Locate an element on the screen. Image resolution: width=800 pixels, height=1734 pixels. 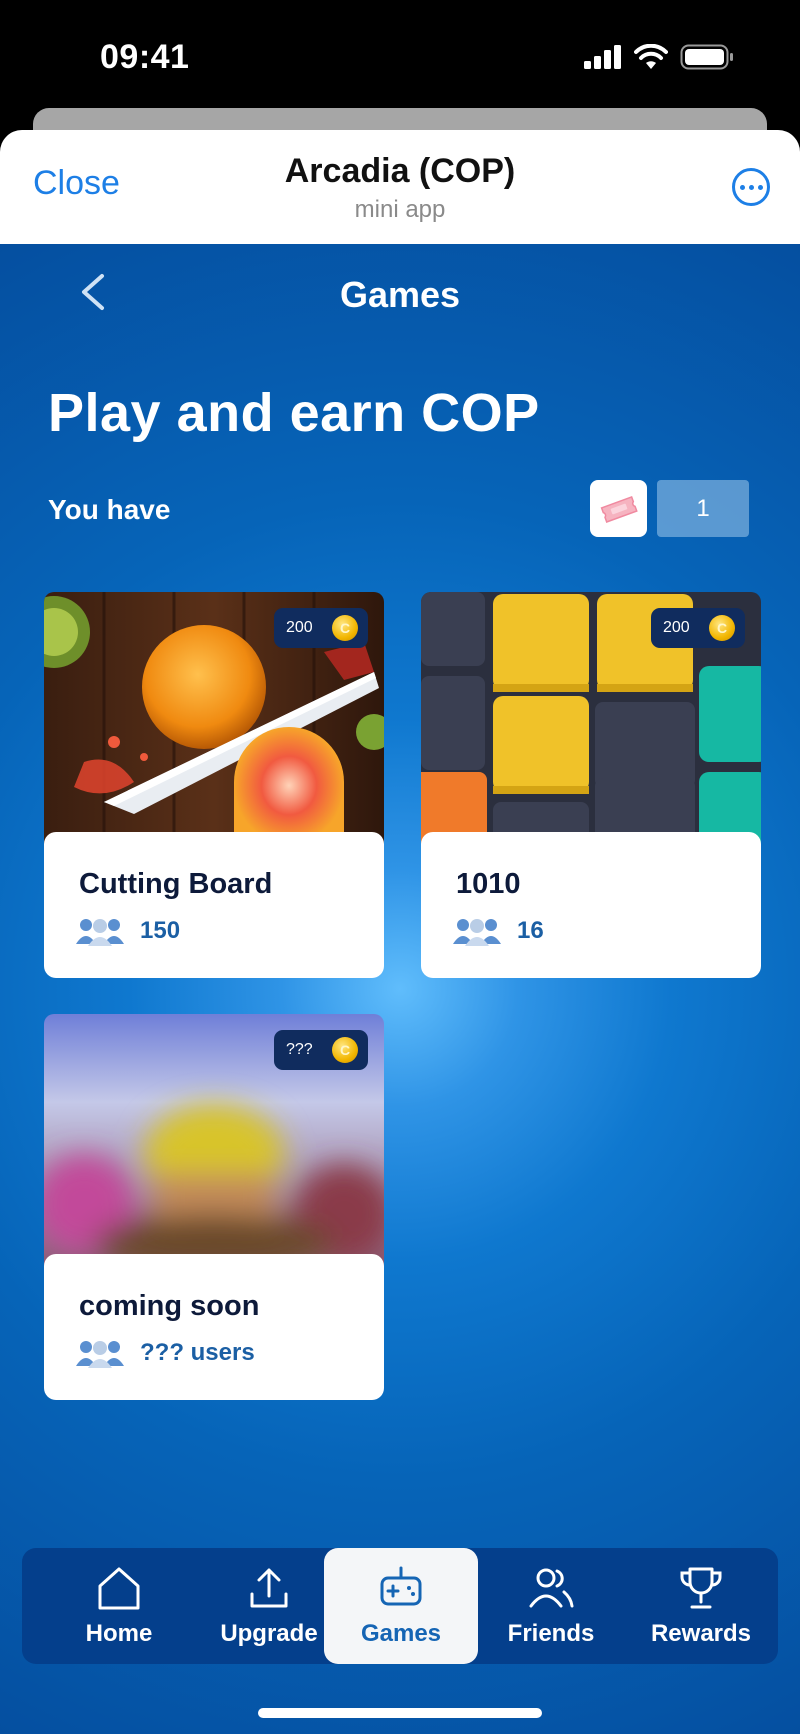
home-indicator is located at coordinates (400, 1713).